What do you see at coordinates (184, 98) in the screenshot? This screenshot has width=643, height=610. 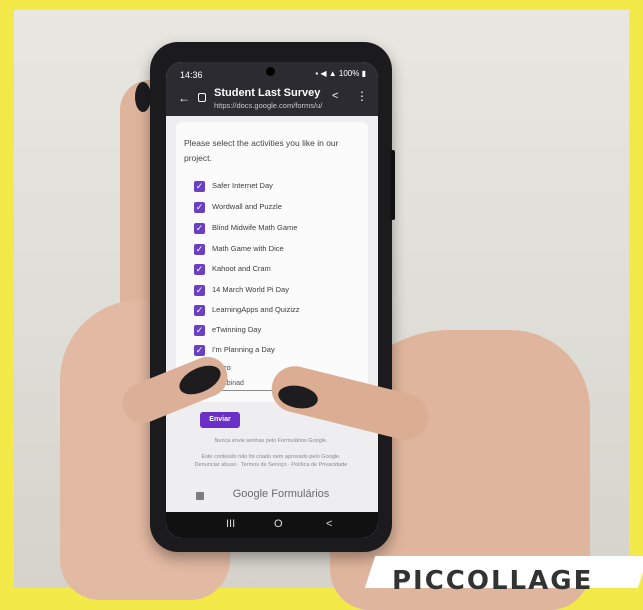 I see `back-arrow-icon: ←` at bounding box center [184, 98].